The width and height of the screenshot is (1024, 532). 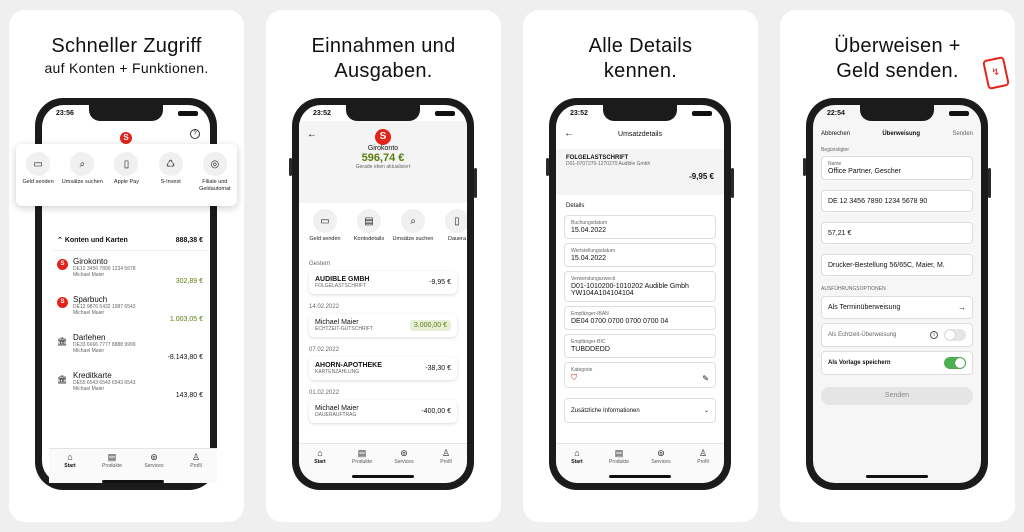 What do you see at coordinates (154, 467) in the screenshot?
I see `tab-services: ⊚ Services` at bounding box center [154, 467].